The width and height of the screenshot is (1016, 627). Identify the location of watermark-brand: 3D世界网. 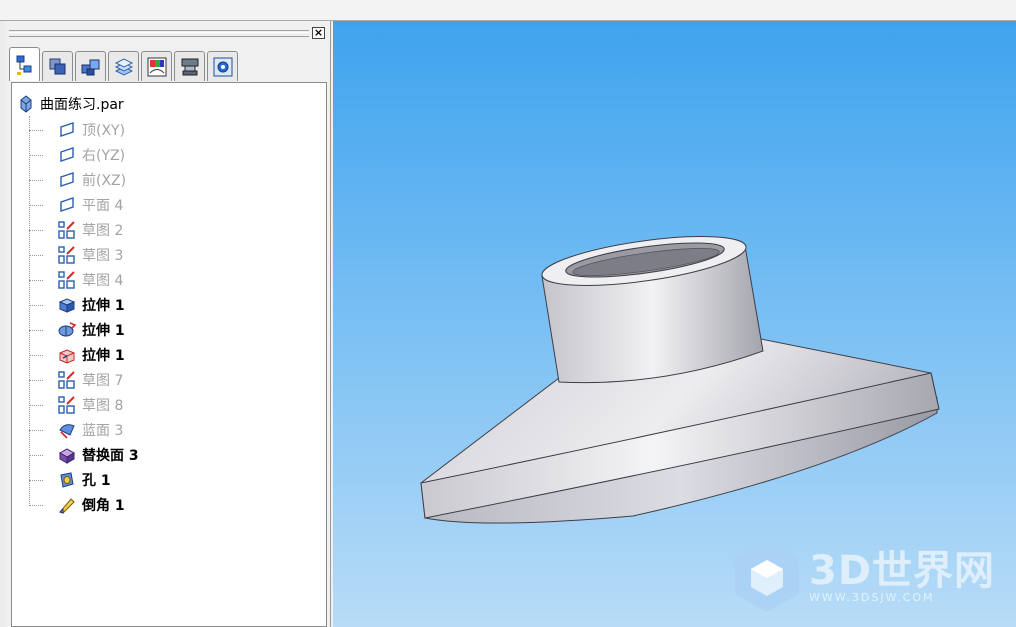
(902, 570).